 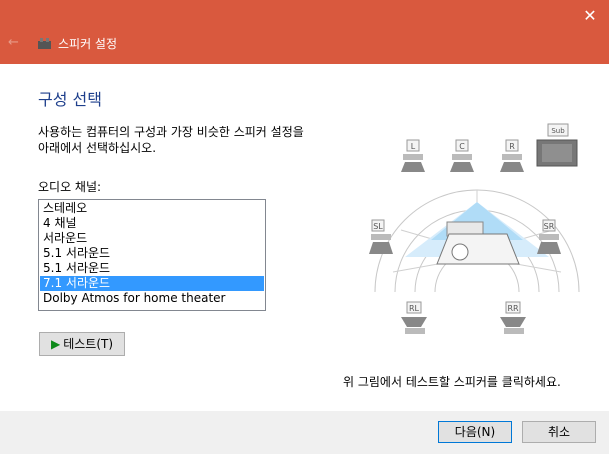 What do you see at coordinates (152, 223) in the screenshot?
I see `list-item: 4 채널` at bounding box center [152, 223].